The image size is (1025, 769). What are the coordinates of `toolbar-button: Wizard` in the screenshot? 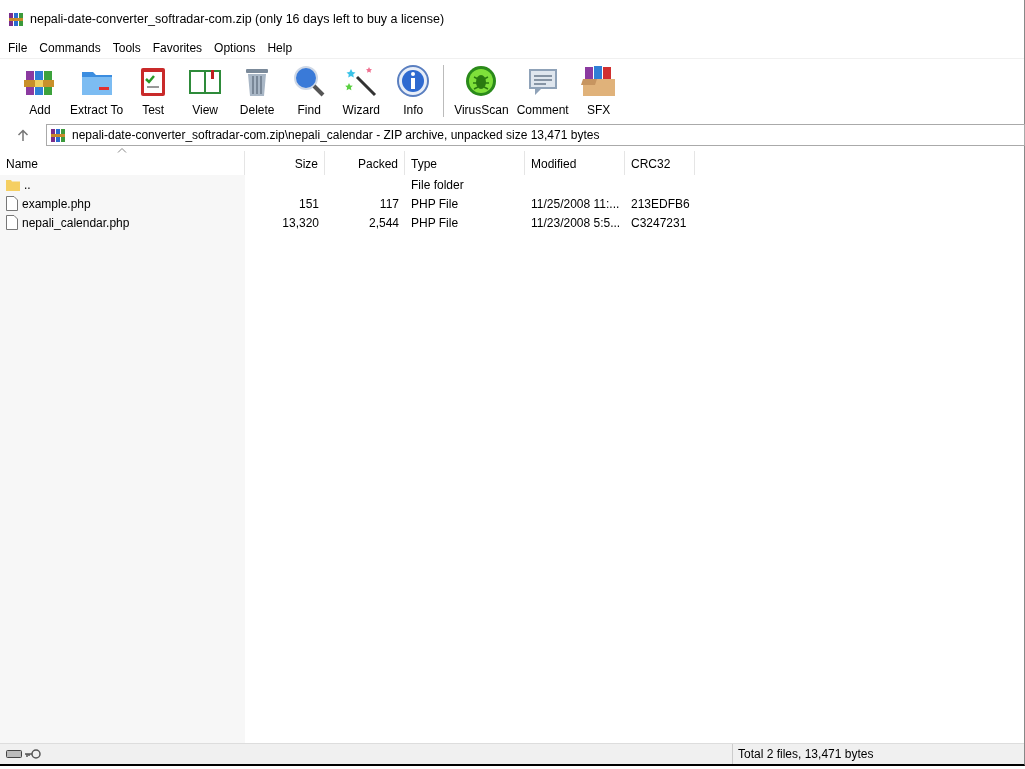 It's located at (361, 90).